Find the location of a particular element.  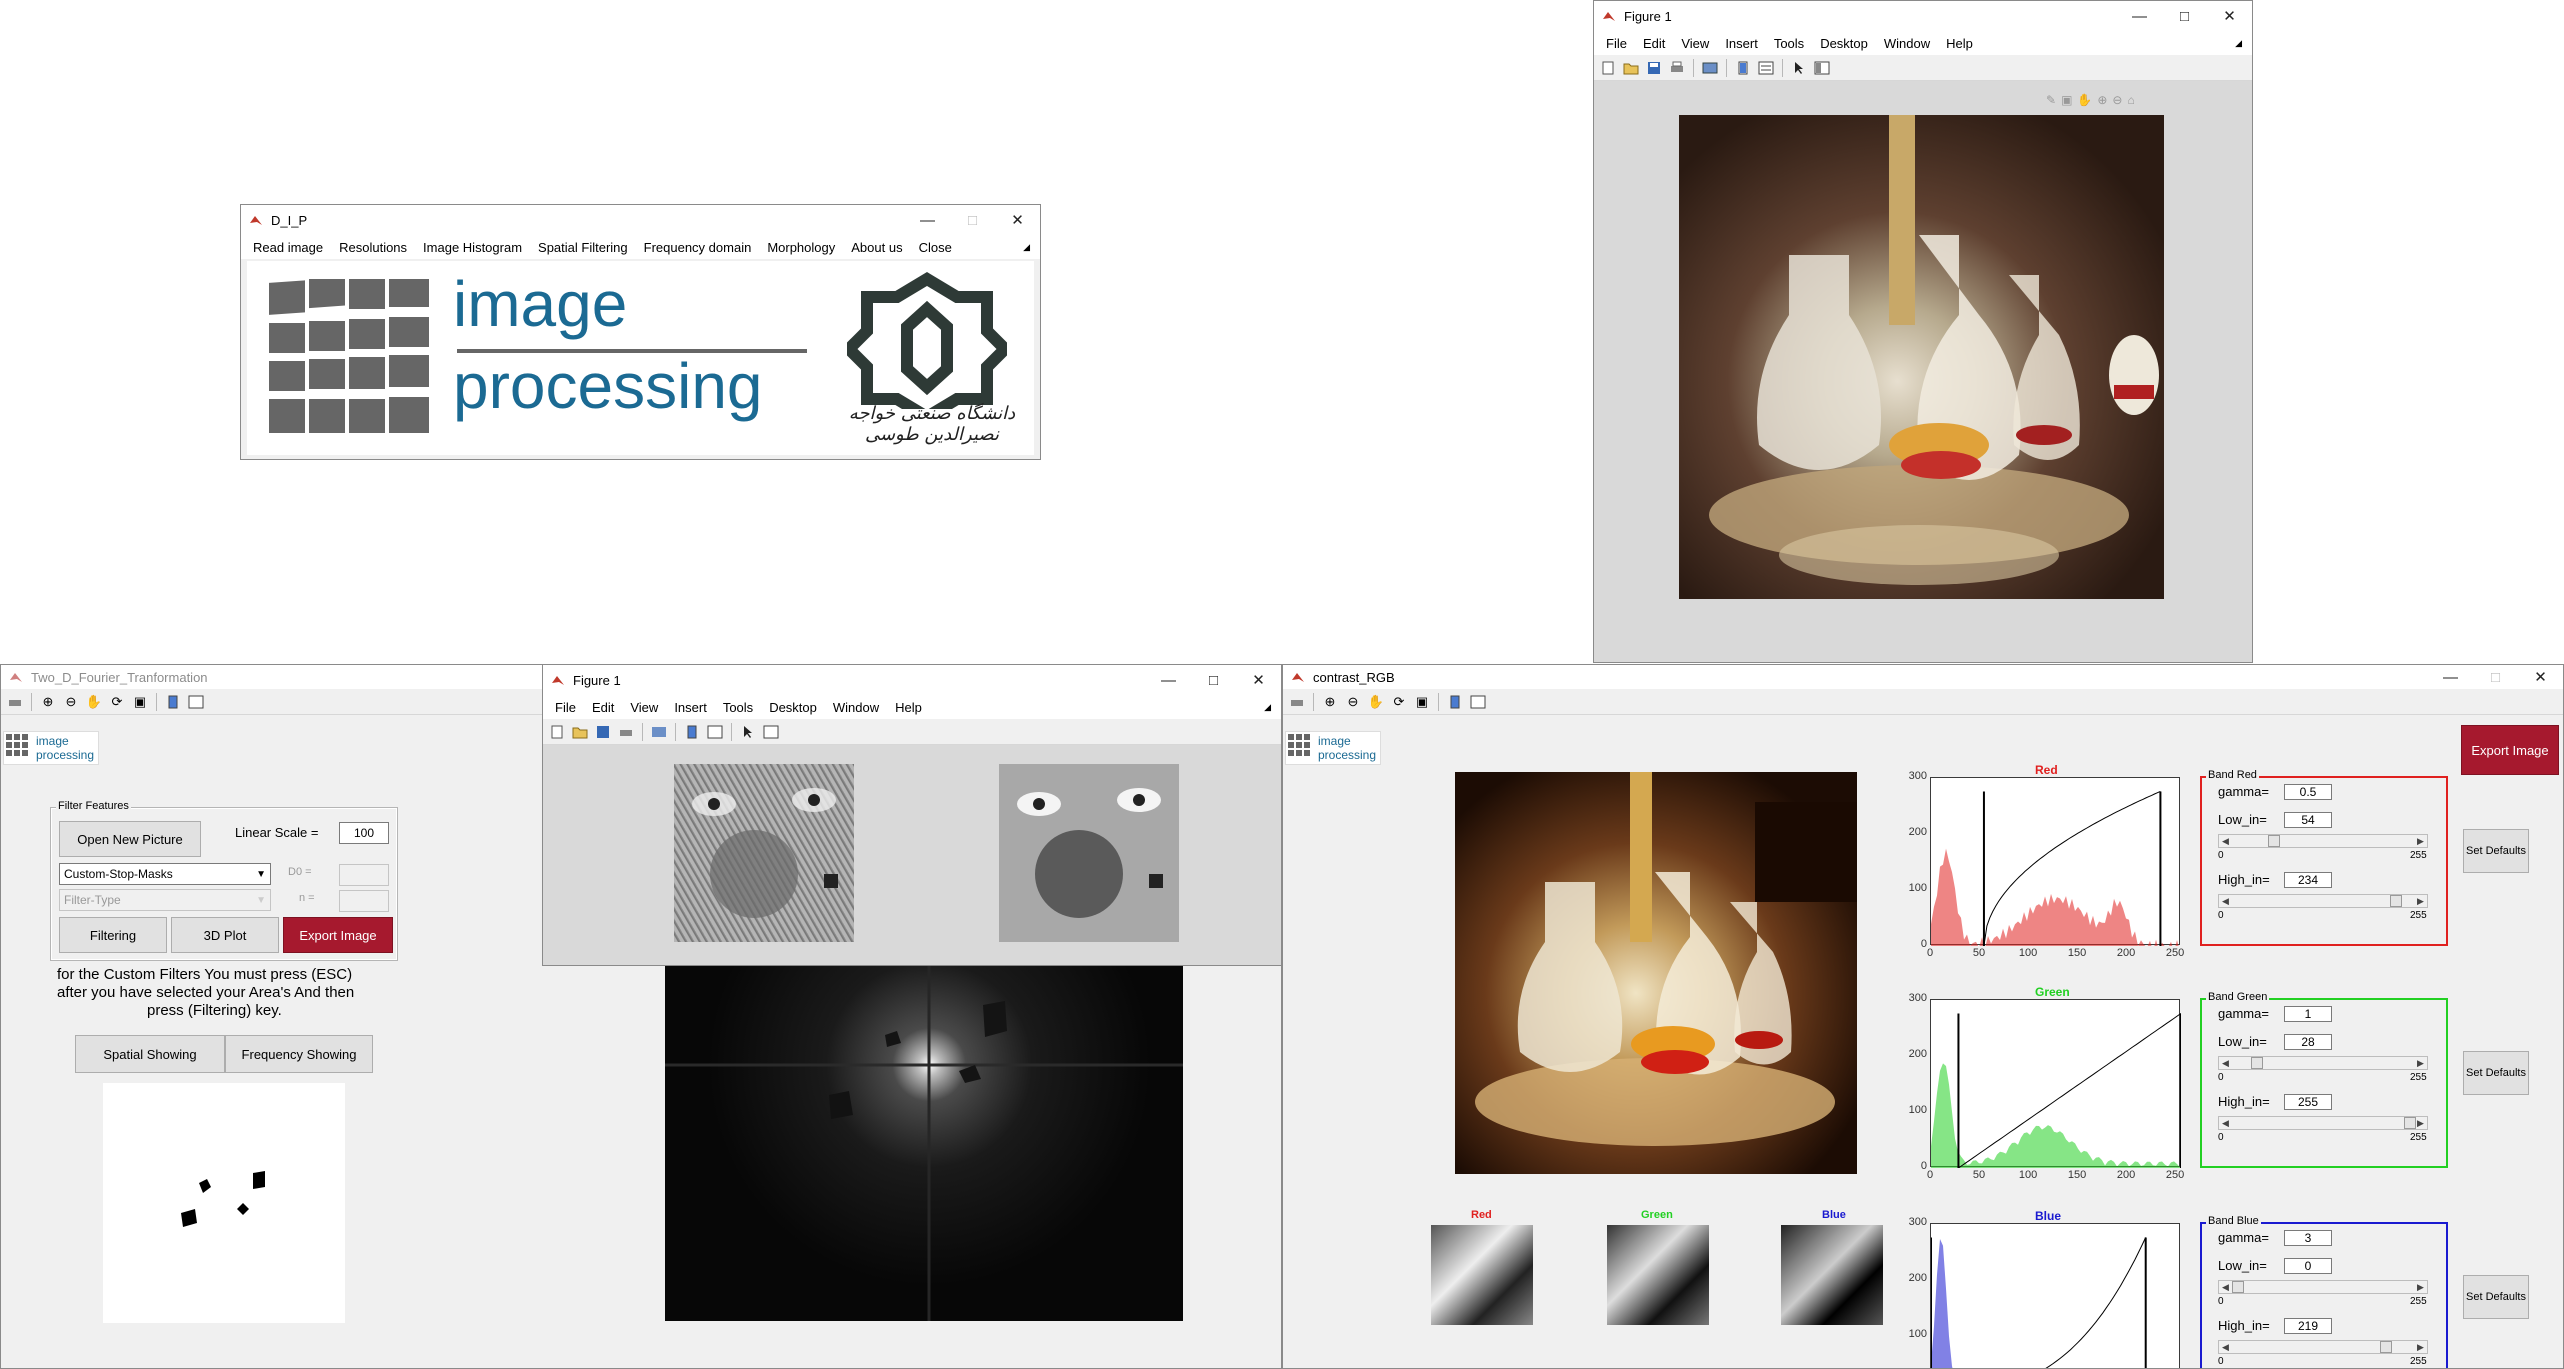

maximize-icon: □ is located at coordinates (2184, 16).